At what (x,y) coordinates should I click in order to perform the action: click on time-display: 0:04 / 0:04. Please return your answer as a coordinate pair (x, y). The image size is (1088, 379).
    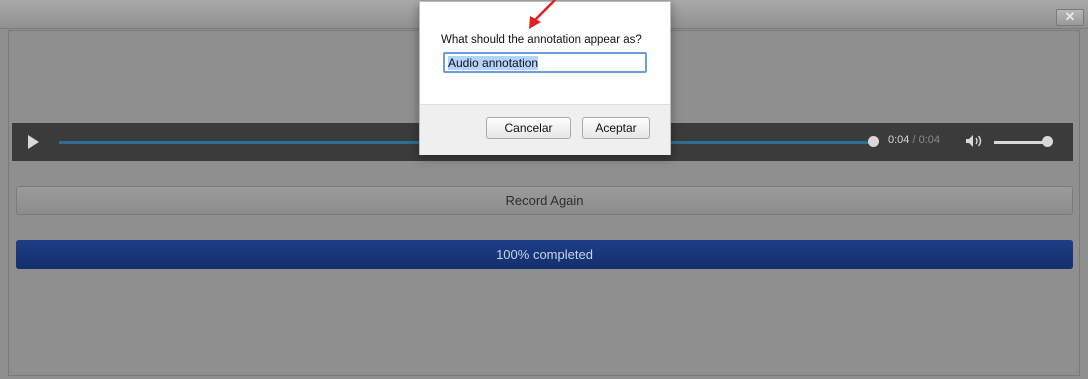
    Looking at the image, I should click on (914, 140).